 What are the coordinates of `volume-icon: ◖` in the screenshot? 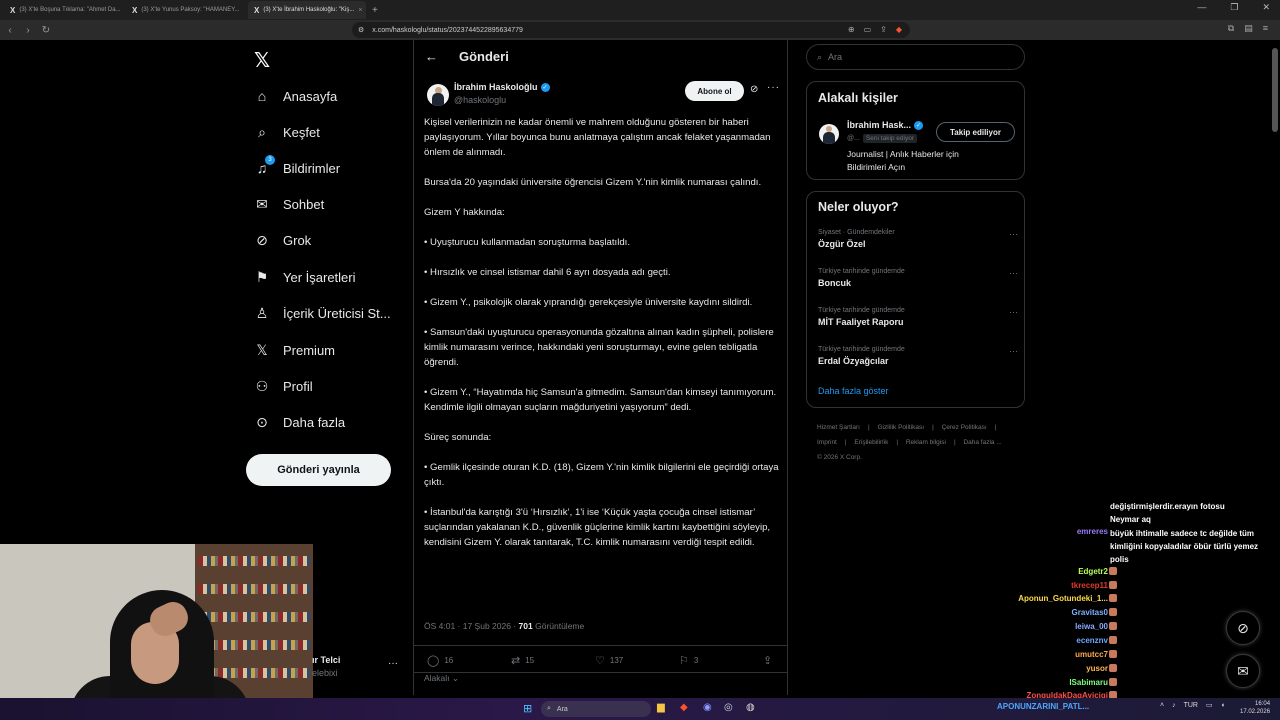 It's located at (1223, 705).